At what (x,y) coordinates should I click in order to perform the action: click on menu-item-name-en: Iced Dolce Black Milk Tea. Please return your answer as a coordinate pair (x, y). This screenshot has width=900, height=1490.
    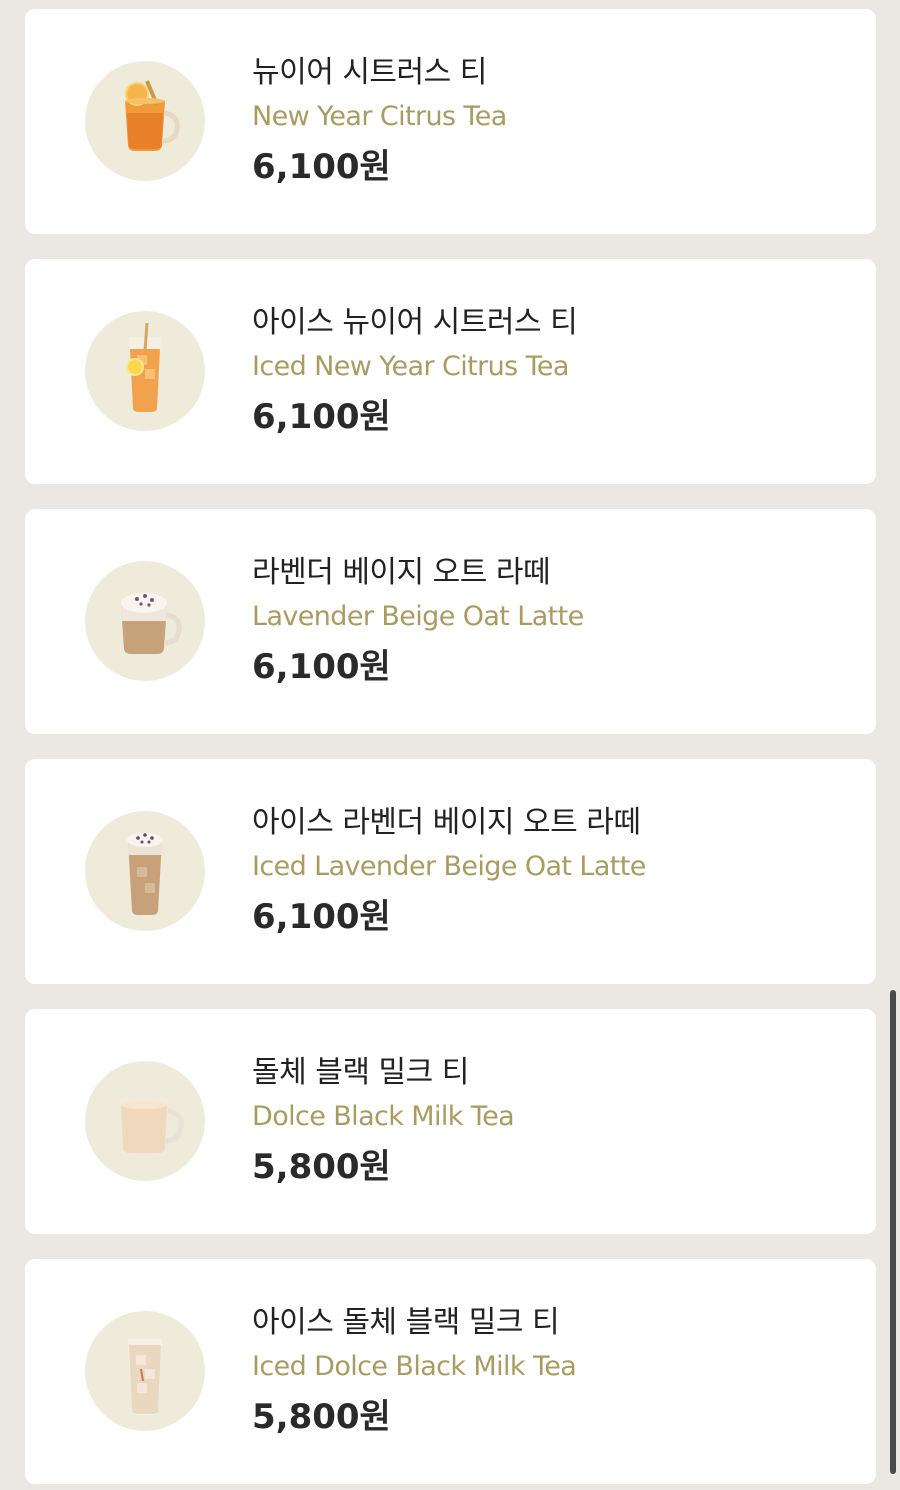
    Looking at the image, I should click on (414, 1366).